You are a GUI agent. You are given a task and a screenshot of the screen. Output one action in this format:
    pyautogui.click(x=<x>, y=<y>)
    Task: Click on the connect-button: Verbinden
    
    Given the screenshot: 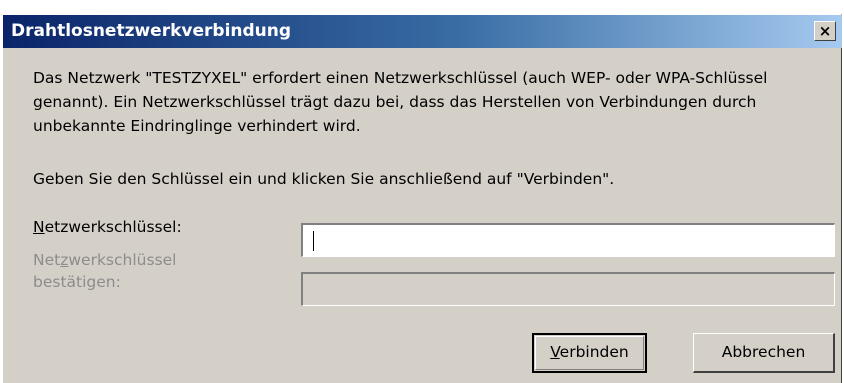 What is the action you would take?
    pyautogui.click(x=589, y=353)
    